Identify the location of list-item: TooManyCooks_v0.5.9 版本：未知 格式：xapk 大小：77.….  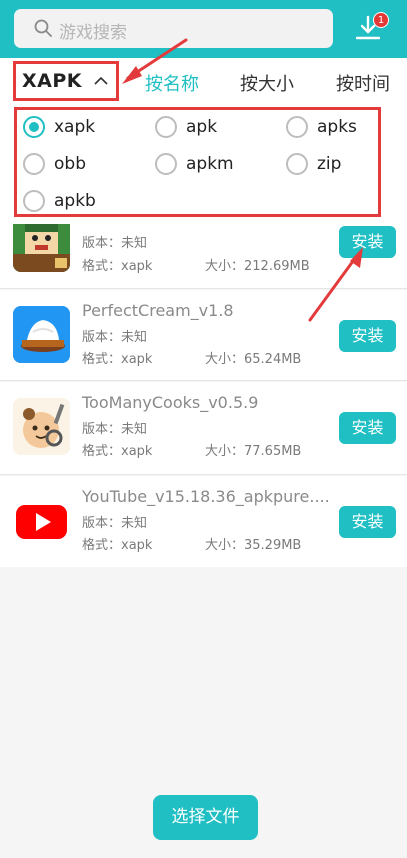
(203, 428).